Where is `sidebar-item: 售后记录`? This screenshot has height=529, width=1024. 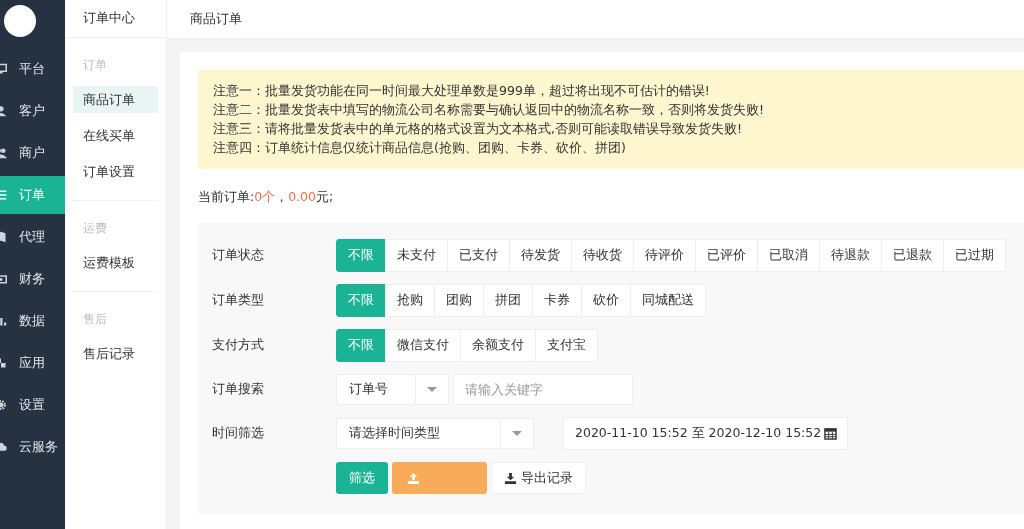
sidebar-item: 售后记录 is located at coordinates (115, 353).